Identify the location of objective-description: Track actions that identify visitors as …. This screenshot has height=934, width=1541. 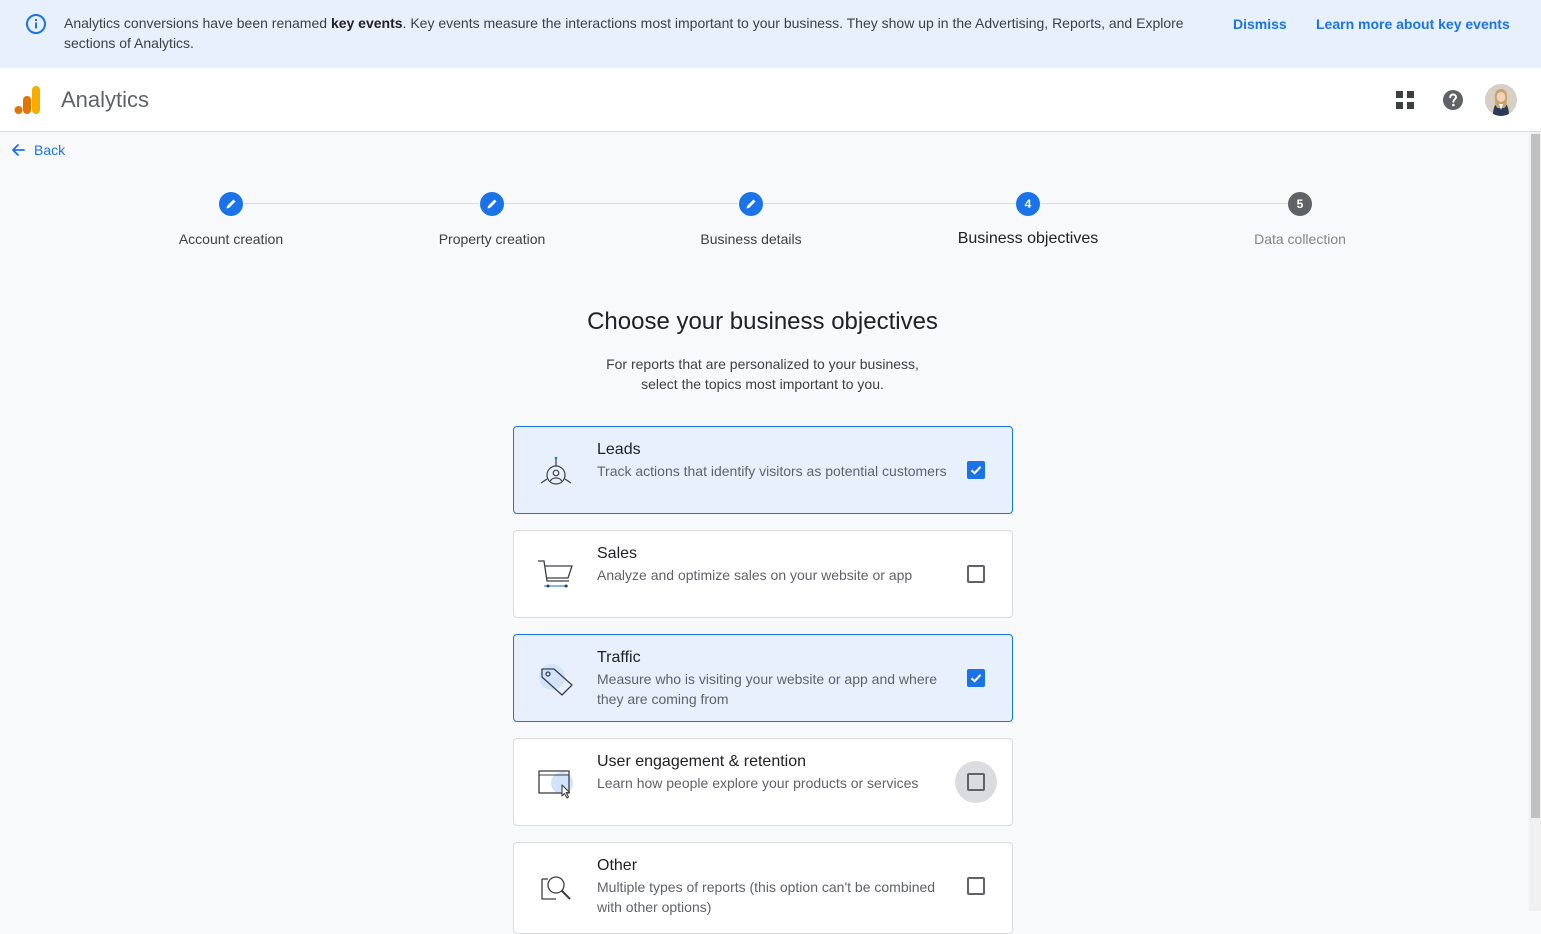
(772, 471).